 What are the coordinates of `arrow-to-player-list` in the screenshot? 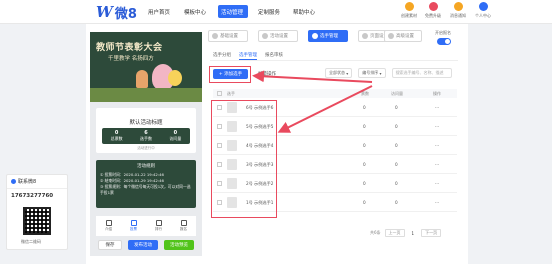 It's located at (325, 109).